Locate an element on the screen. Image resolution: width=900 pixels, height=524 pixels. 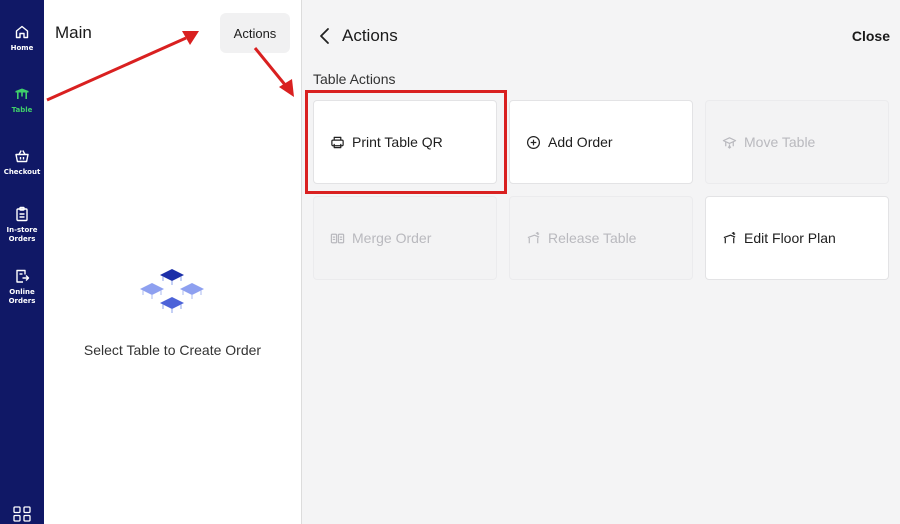
add-order-button: Add Order is located at coordinates (601, 142).